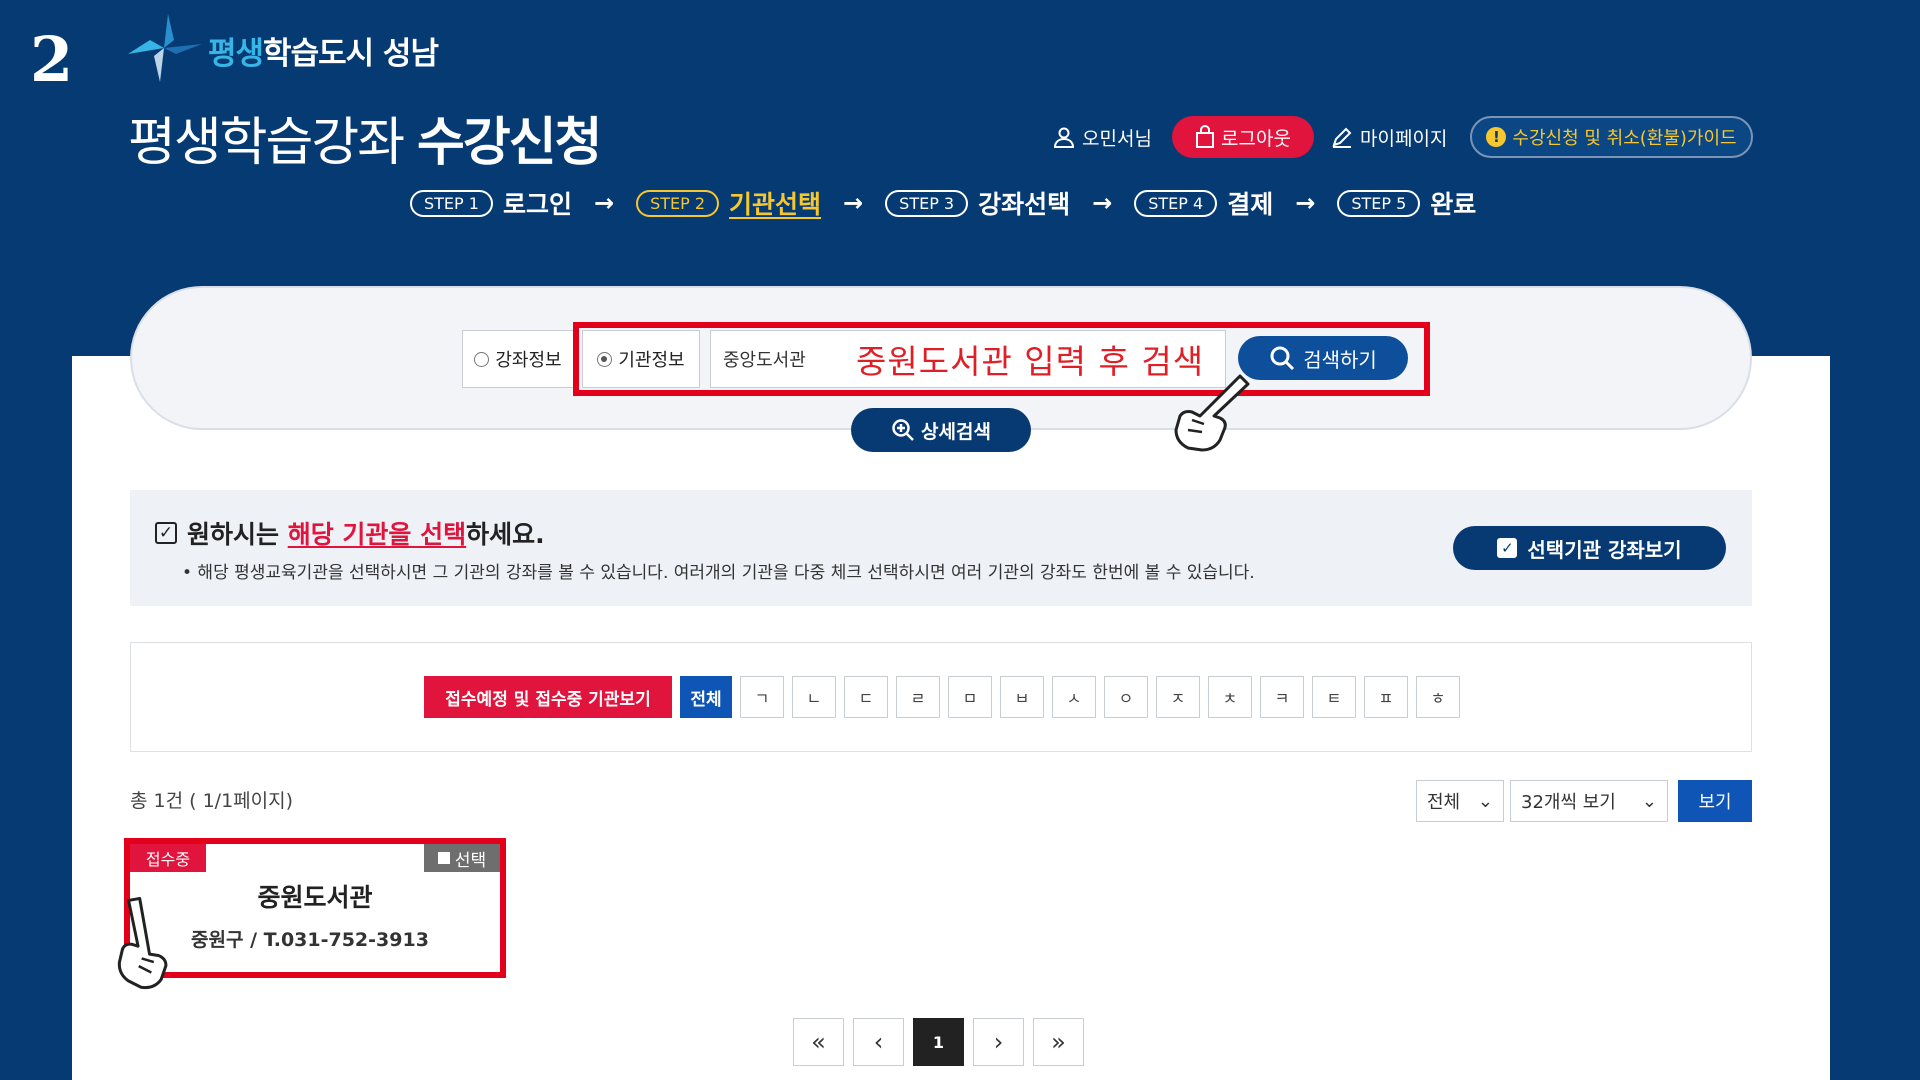  Describe the element at coordinates (1064, 137) in the screenshot. I see `user-icon` at that location.